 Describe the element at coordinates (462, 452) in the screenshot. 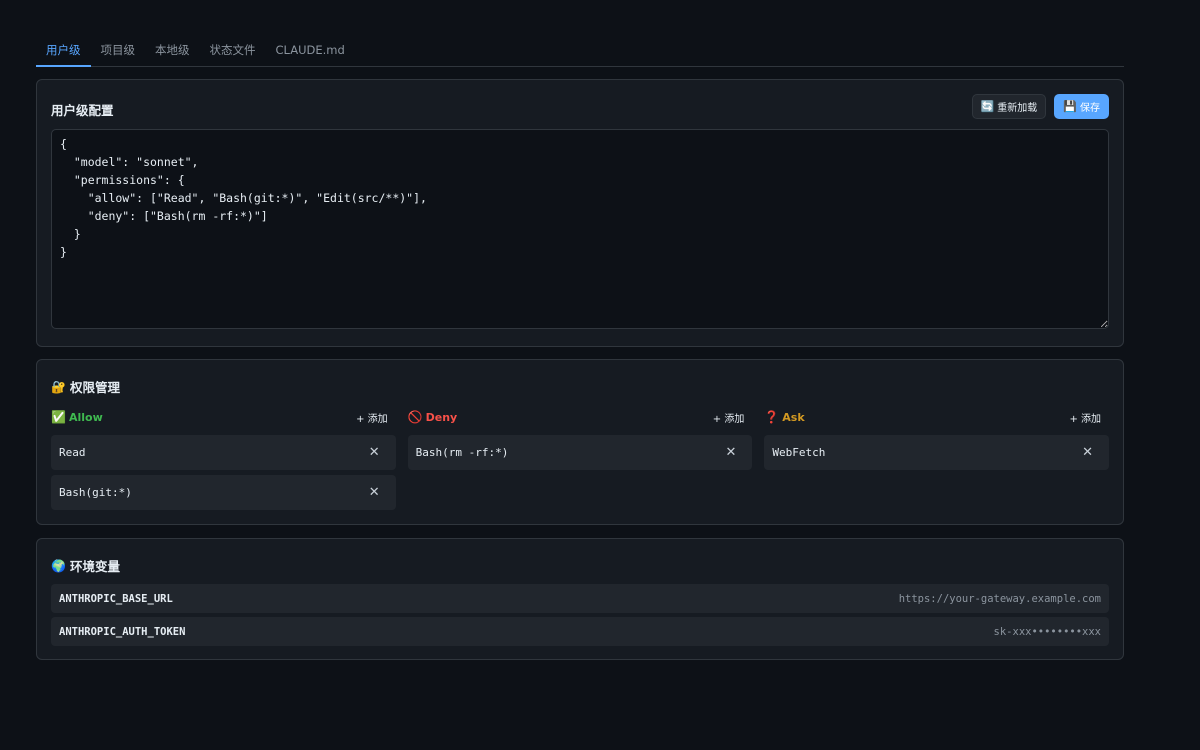

I see `rule-text: Bash(rm -rf:*)` at that location.